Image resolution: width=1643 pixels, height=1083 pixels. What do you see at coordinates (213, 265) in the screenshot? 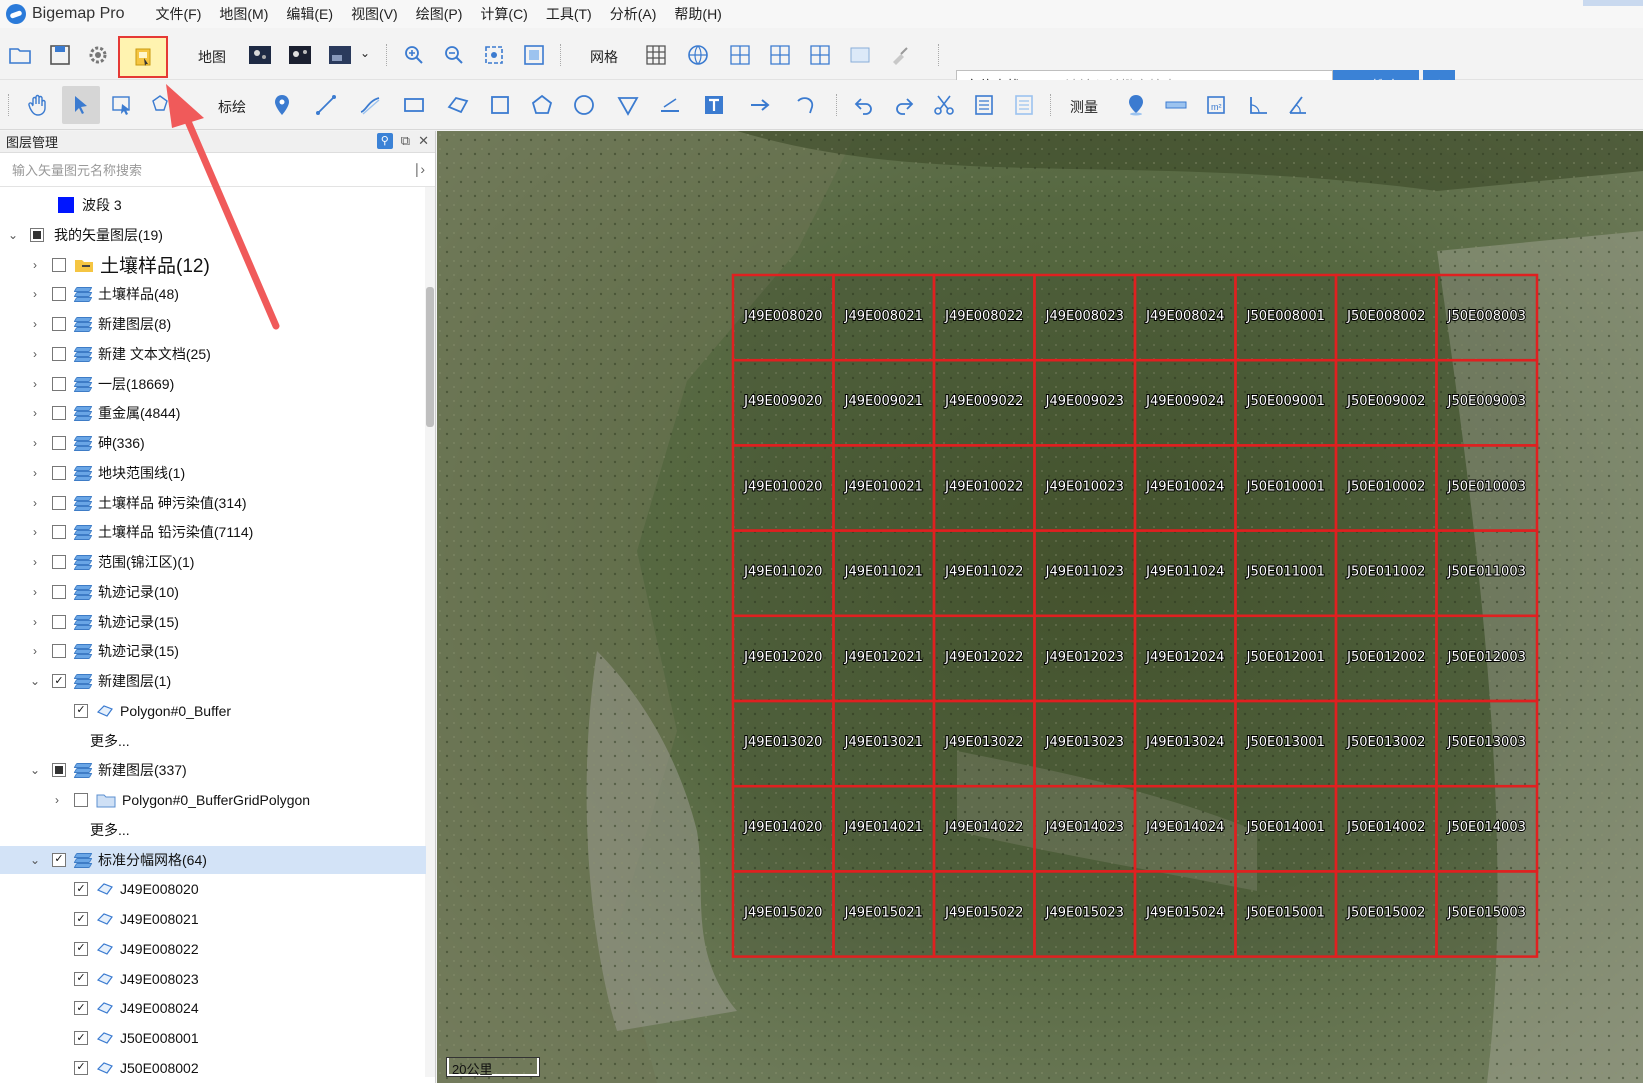
I see `tree-row: › 土壤样品(12)` at bounding box center [213, 265].